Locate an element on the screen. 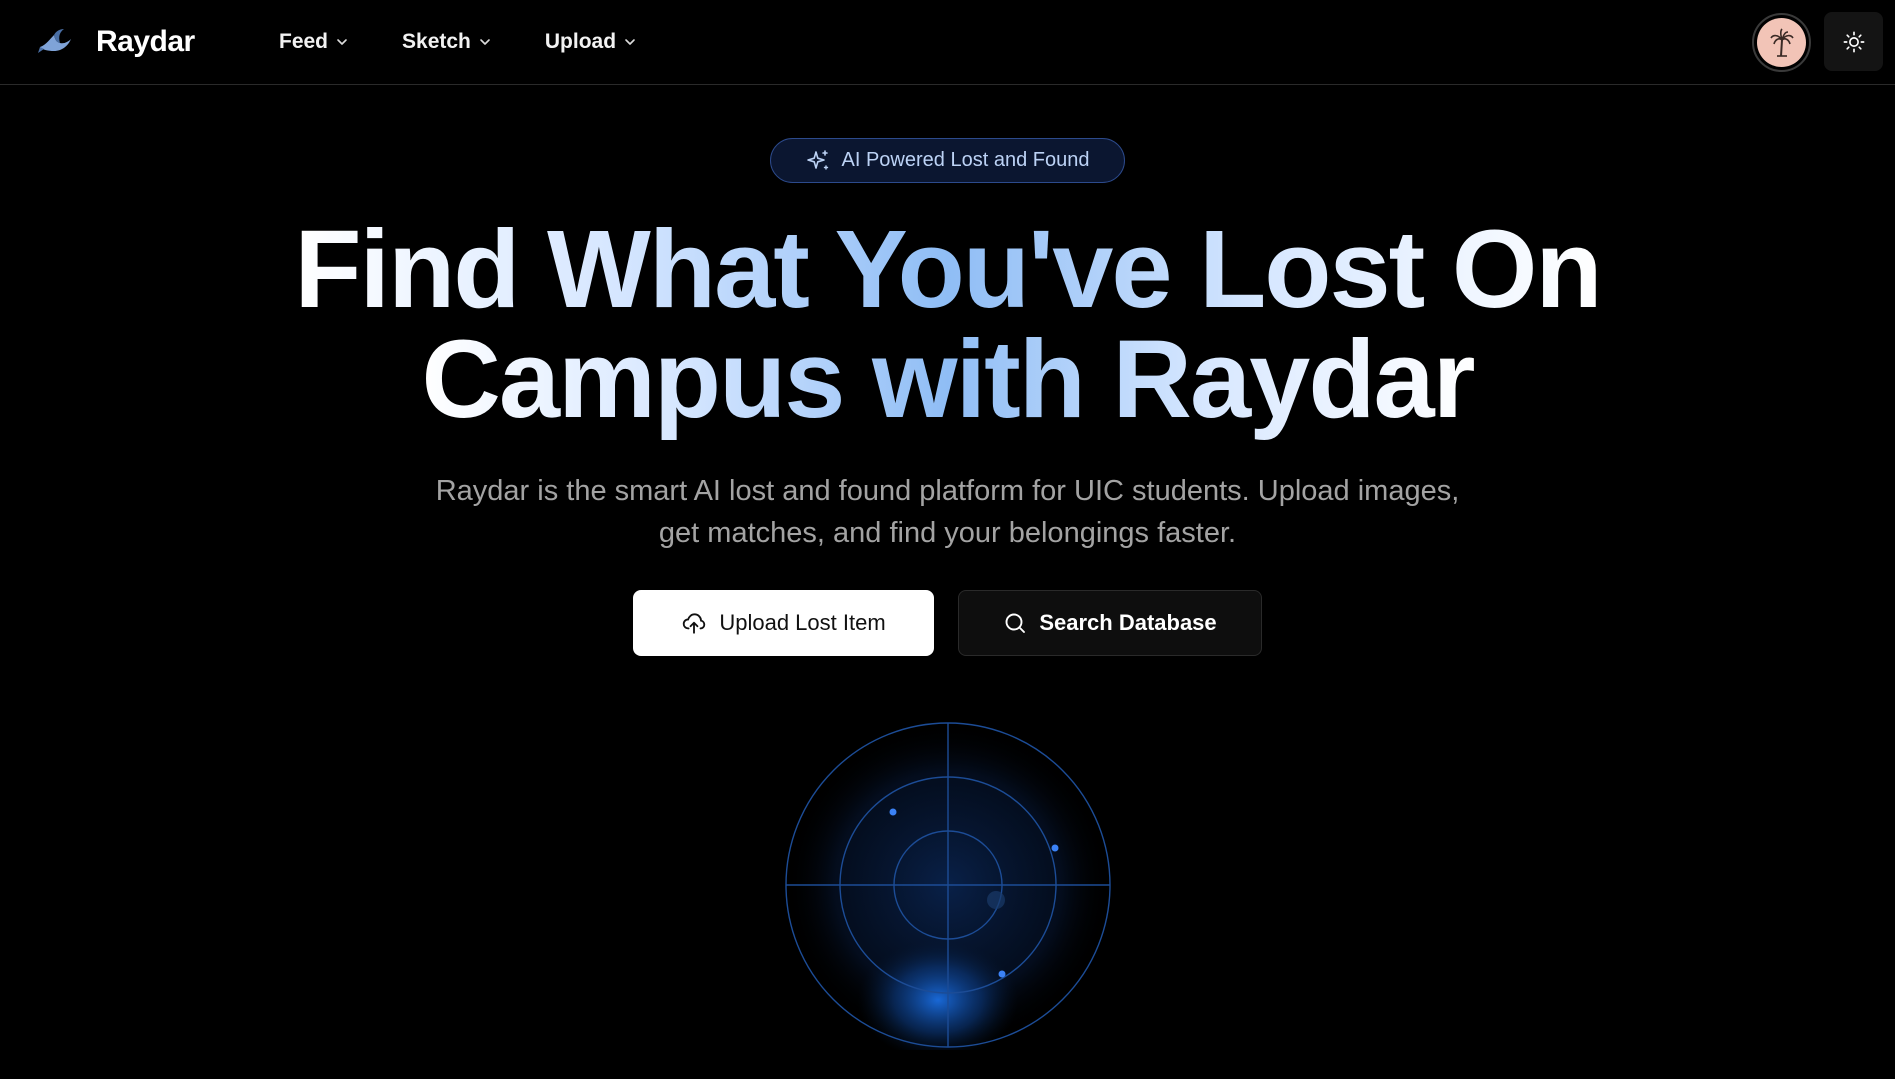  palm-tree-icon is located at coordinates (1781, 42).